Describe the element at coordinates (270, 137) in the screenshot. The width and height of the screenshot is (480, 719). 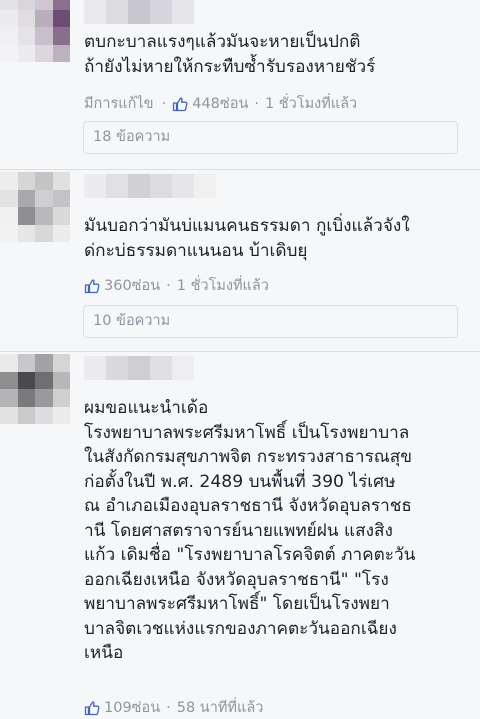
I see `replies-button: 18 ข้อความ` at that location.